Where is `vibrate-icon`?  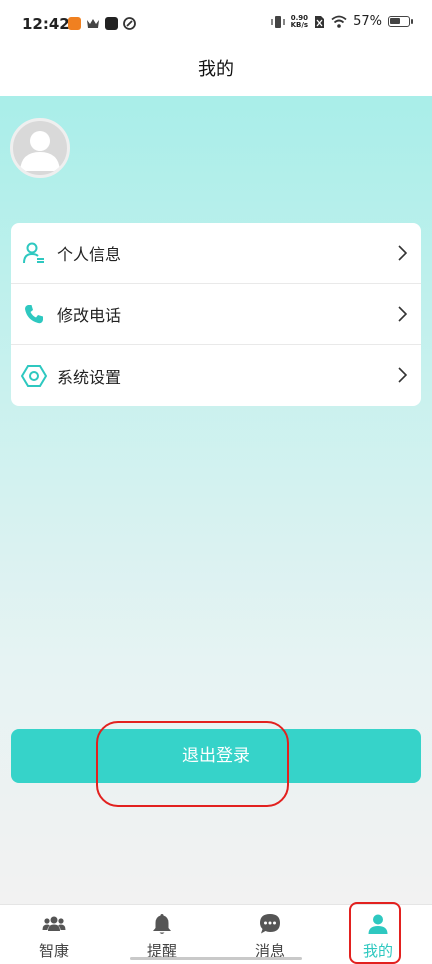 vibrate-icon is located at coordinates (277, 21).